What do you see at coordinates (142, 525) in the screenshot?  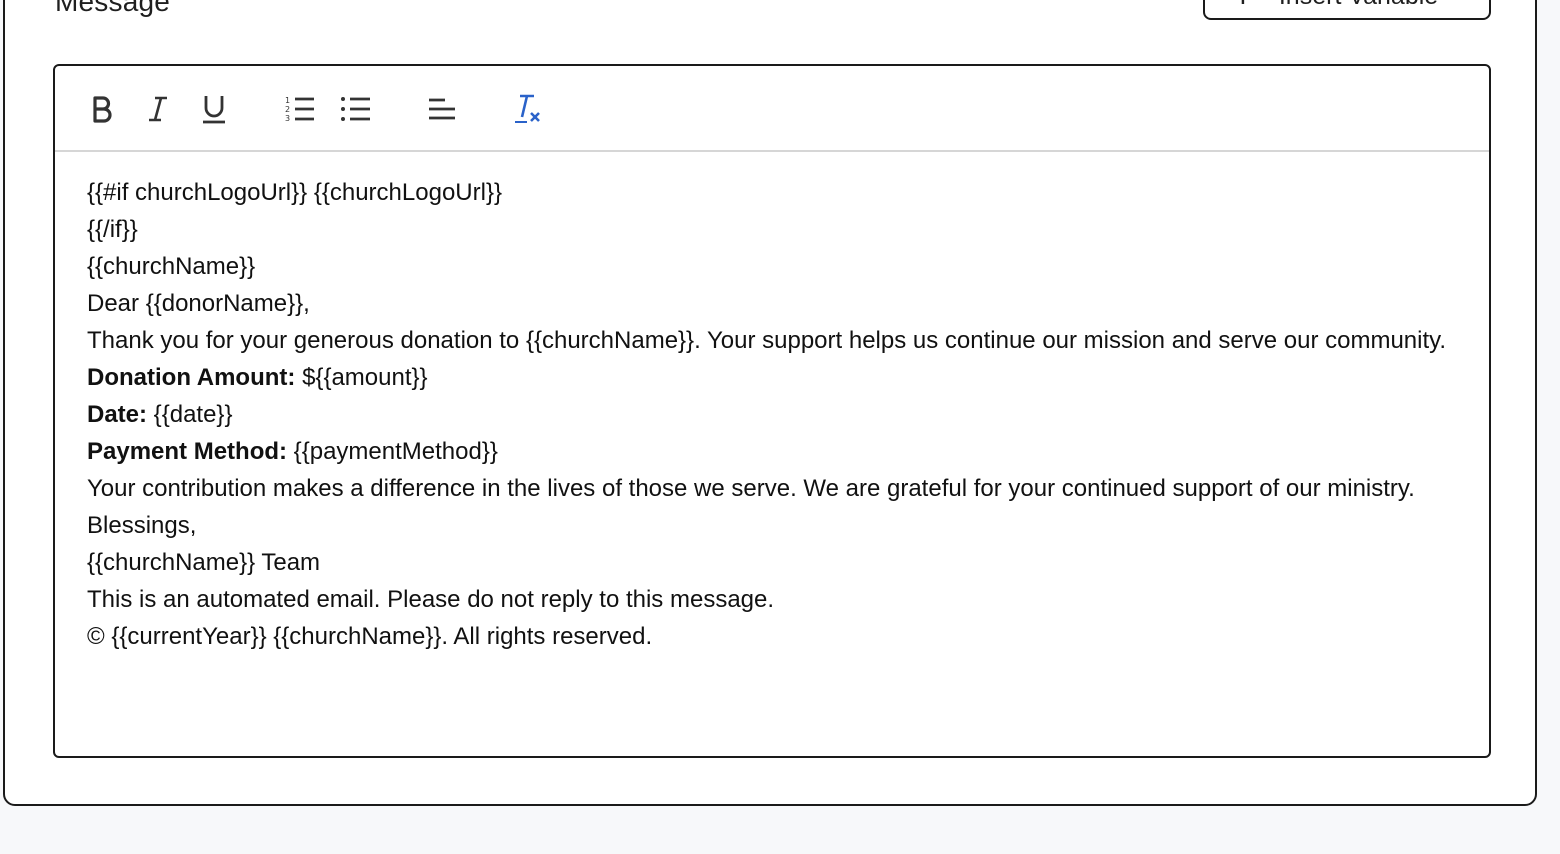 I see `content-line: Blessings,` at bounding box center [142, 525].